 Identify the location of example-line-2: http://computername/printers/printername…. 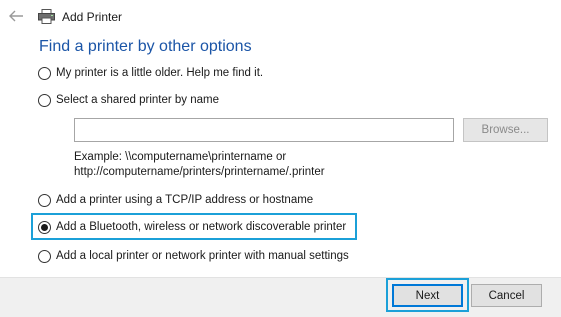
(199, 172).